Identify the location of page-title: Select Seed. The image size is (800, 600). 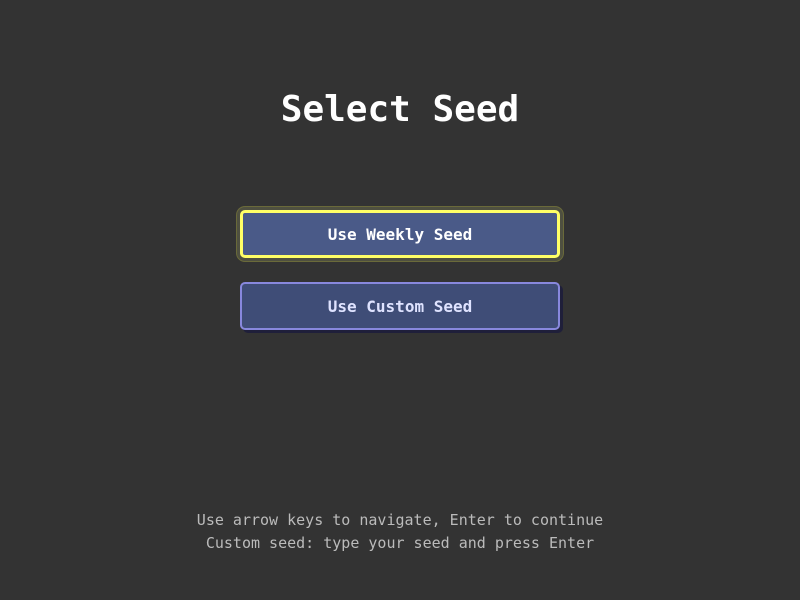
(400, 109).